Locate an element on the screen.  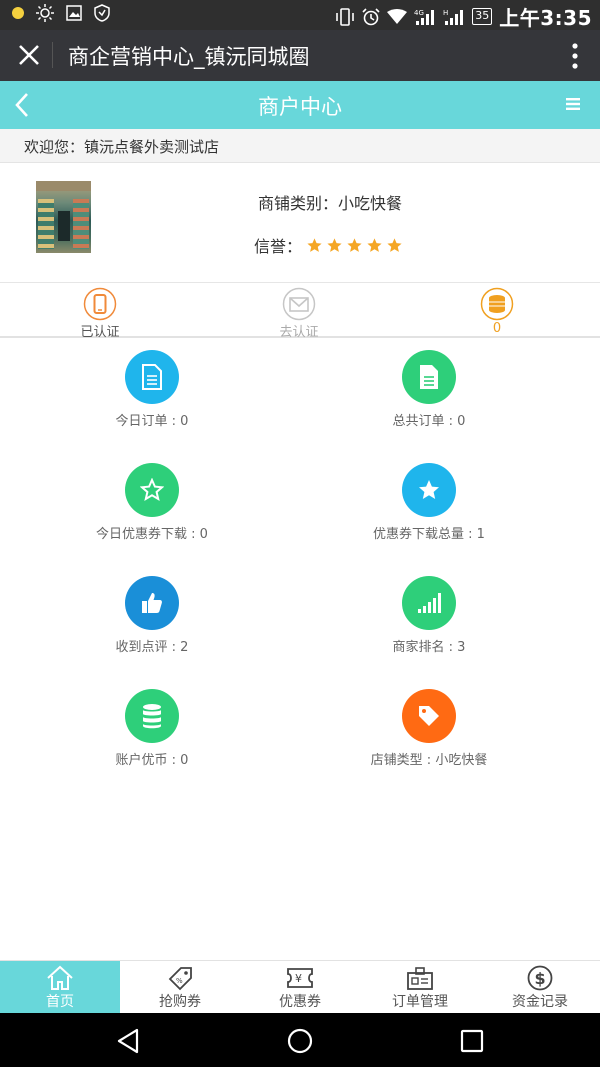
dollar-icon: $ is located at coordinates (540, 978).